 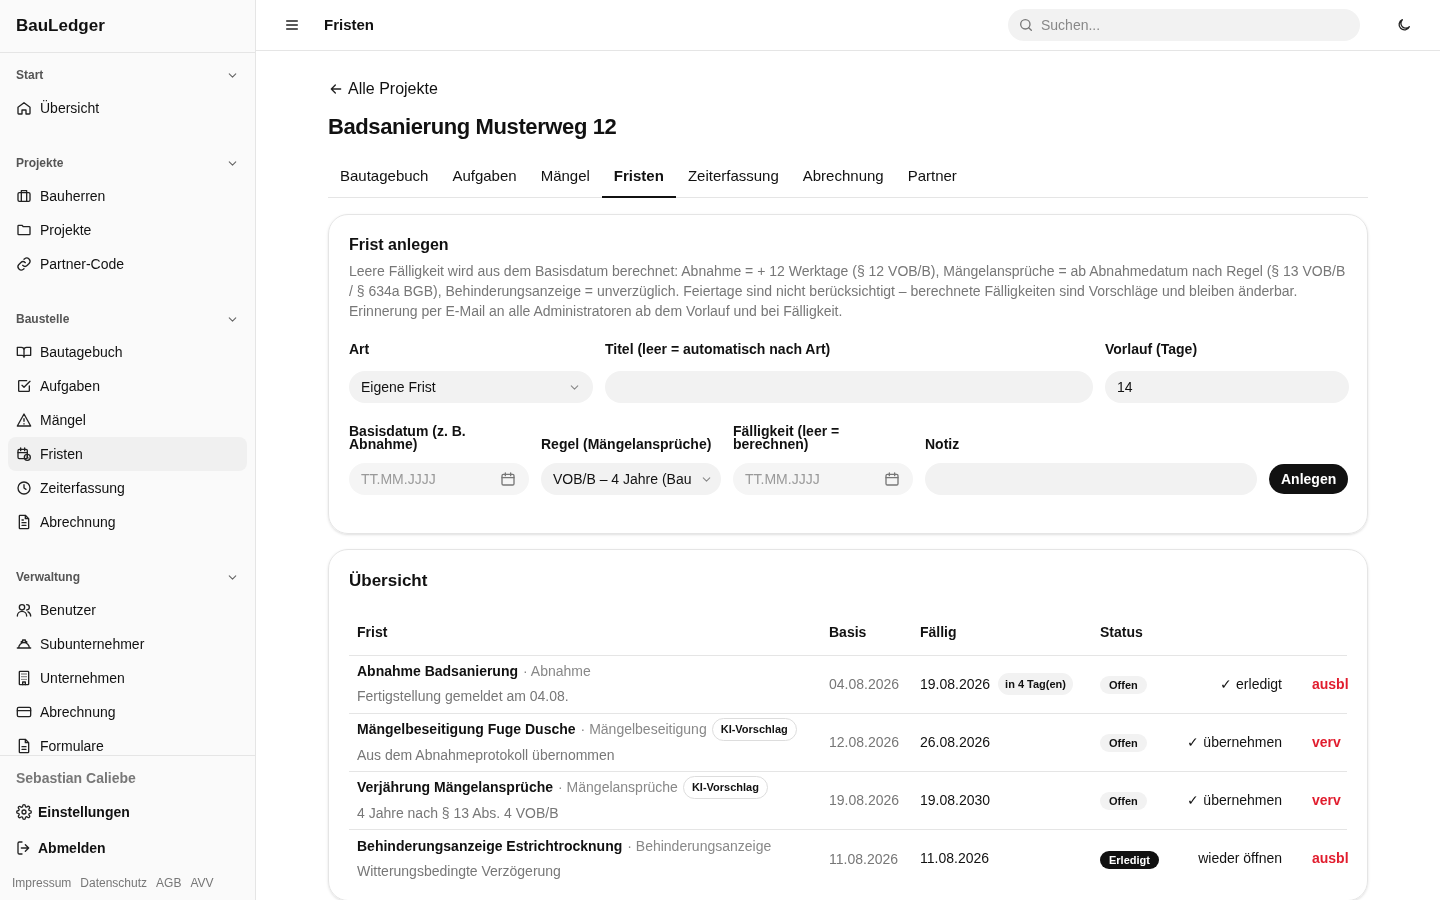 I want to click on book-icon, so click(x=24, y=352).